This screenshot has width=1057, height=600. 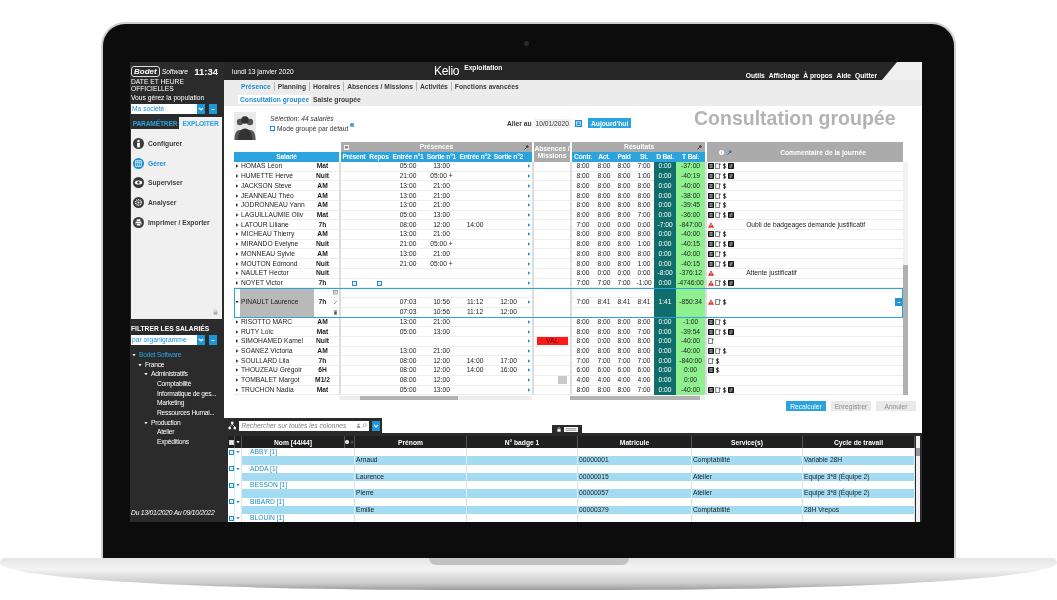 I want to click on page-title: Consultation groupée, so click(x=795, y=118).